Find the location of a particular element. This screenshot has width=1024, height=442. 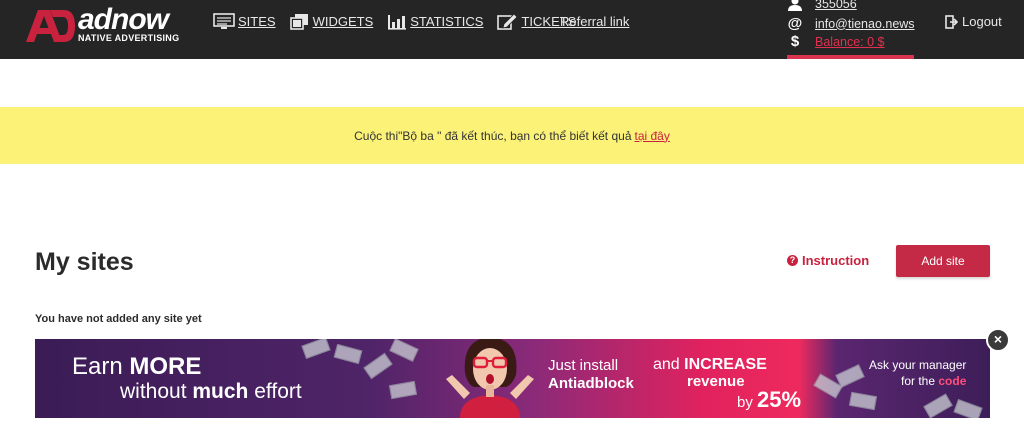

banner-ask-text: Ask your manager is located at coordinates (918, 365).